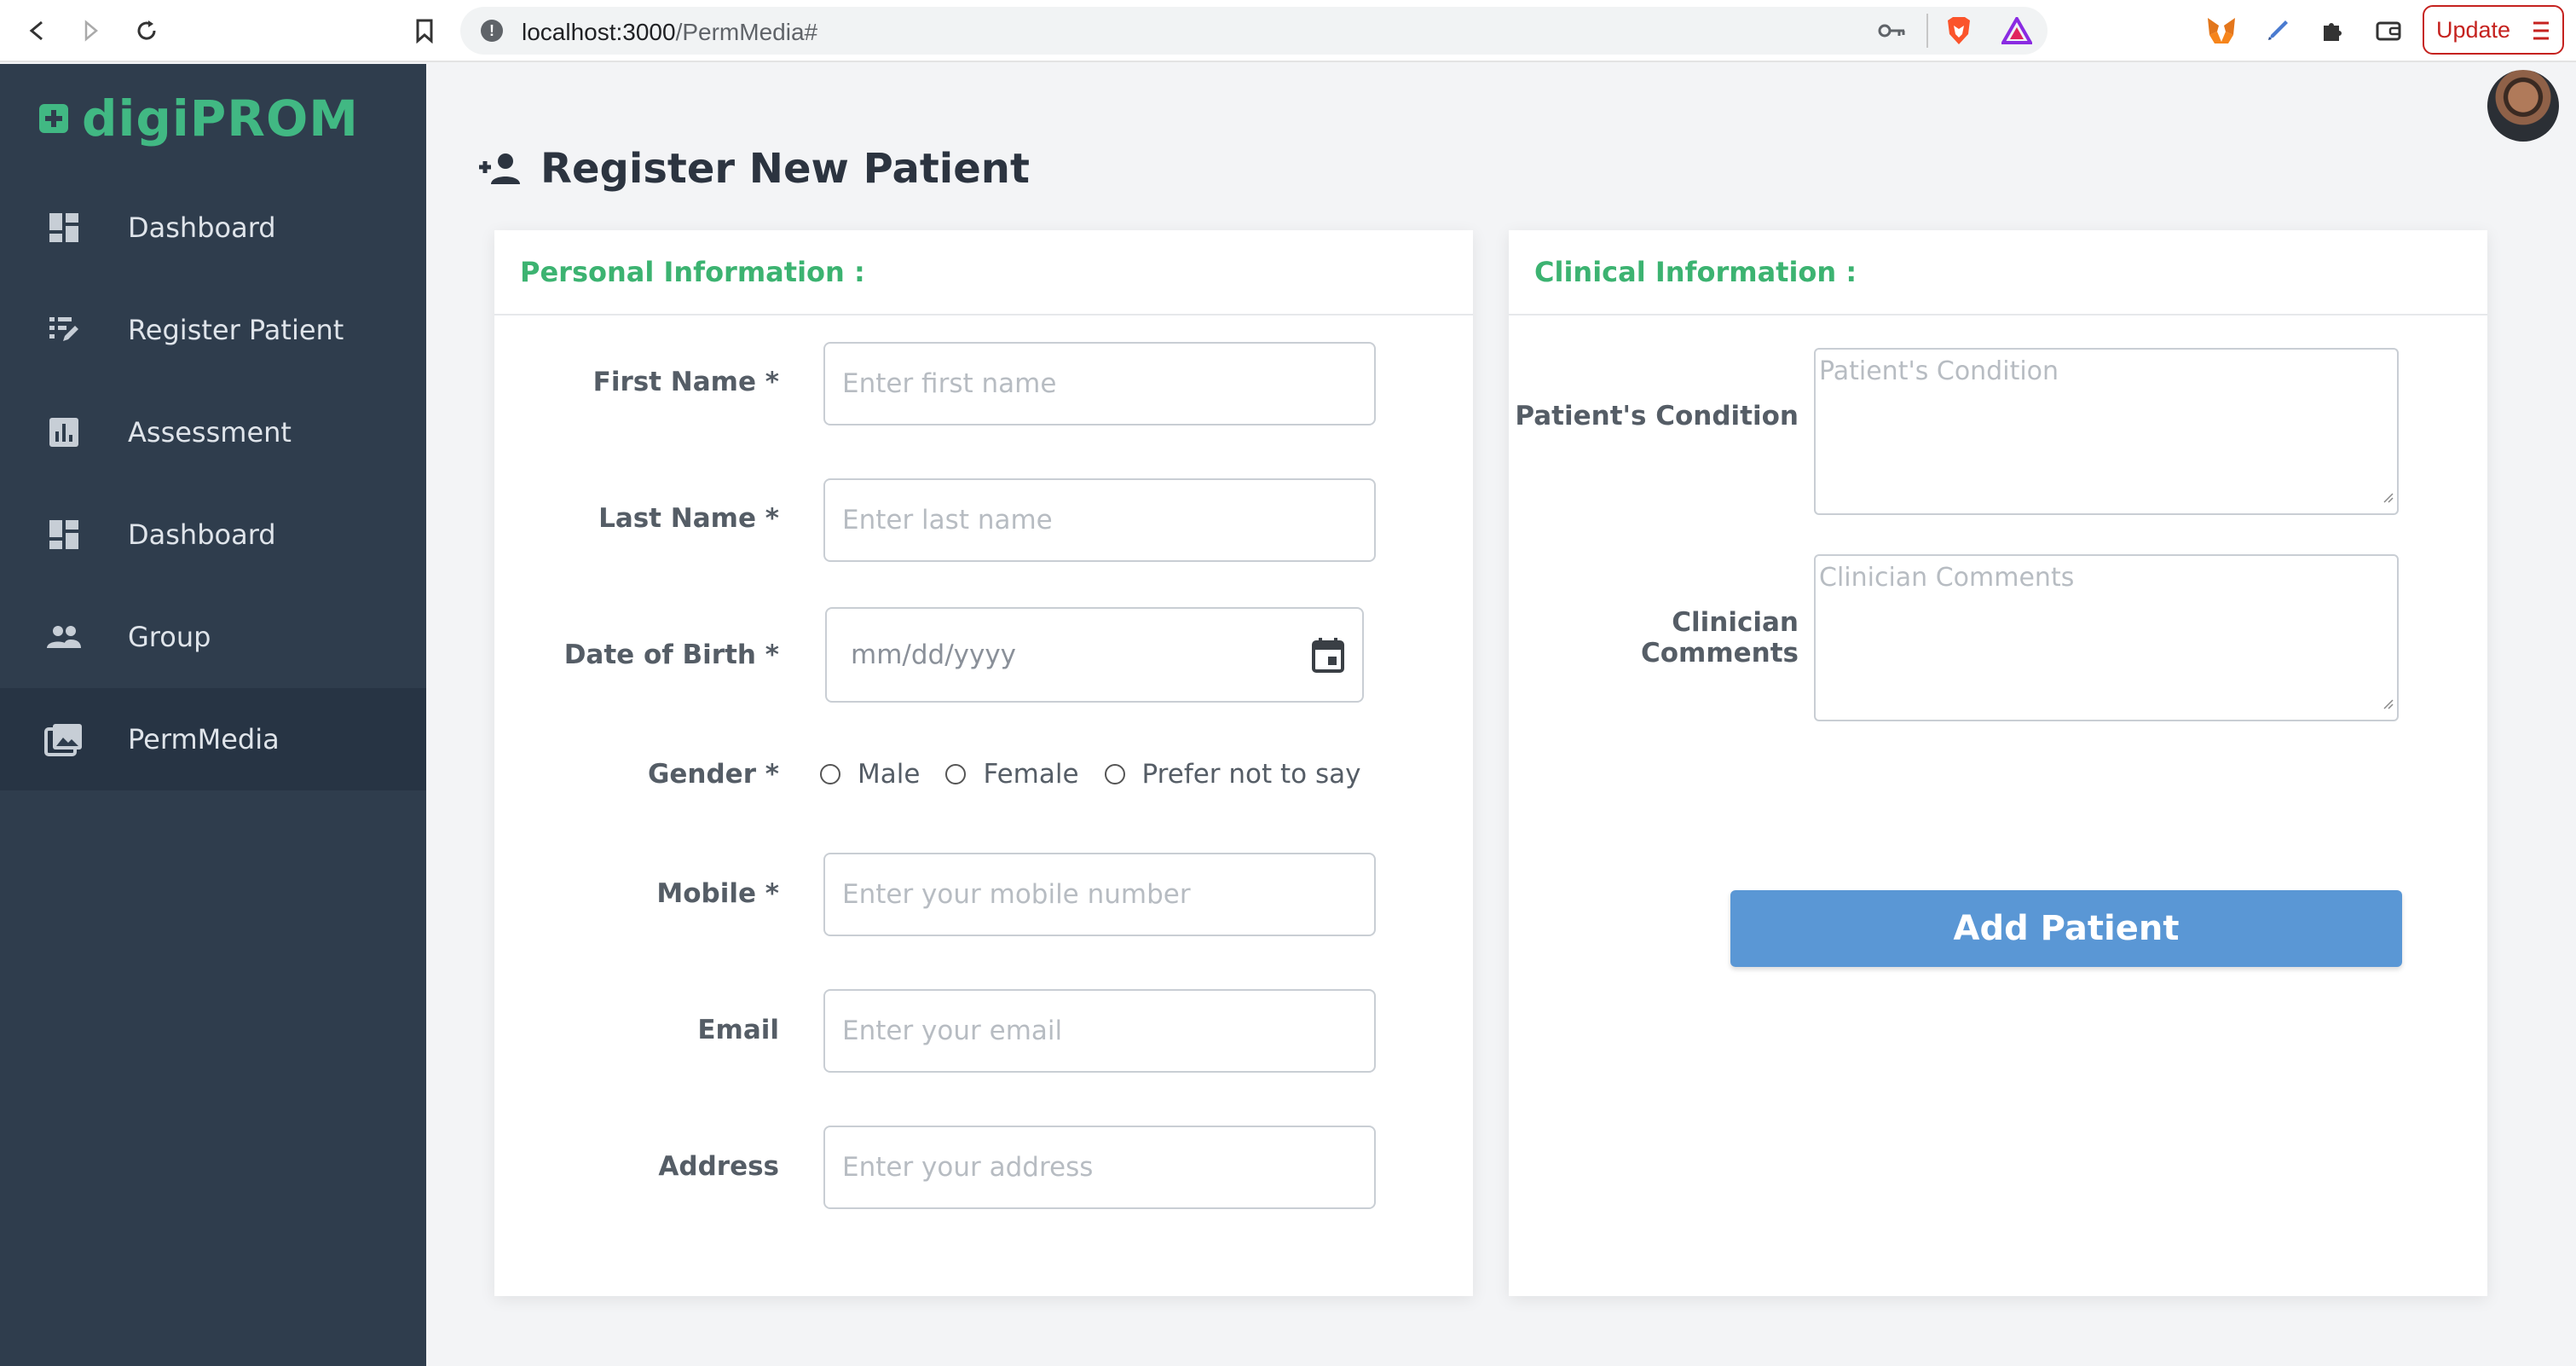 The height and width of the screenshot is (1366, 2576). I want to click on comments-placeholder: Clinician Comments, so click(1947, 578).